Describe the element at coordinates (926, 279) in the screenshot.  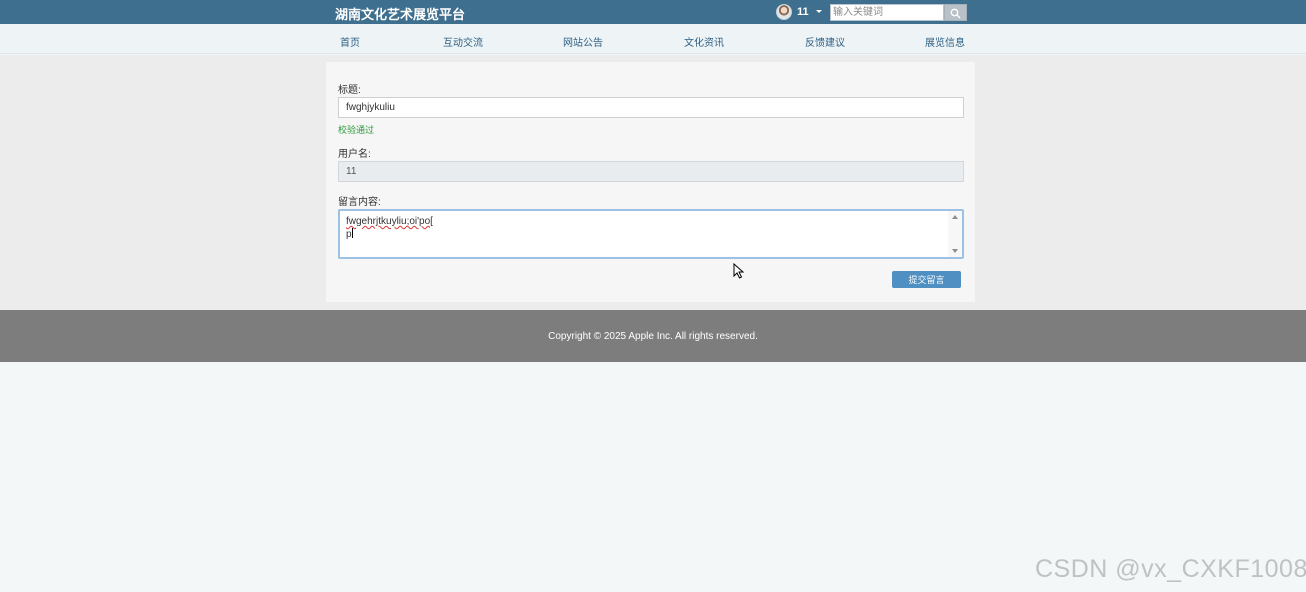
I see `submit-message-button: 提交留言` at that location.